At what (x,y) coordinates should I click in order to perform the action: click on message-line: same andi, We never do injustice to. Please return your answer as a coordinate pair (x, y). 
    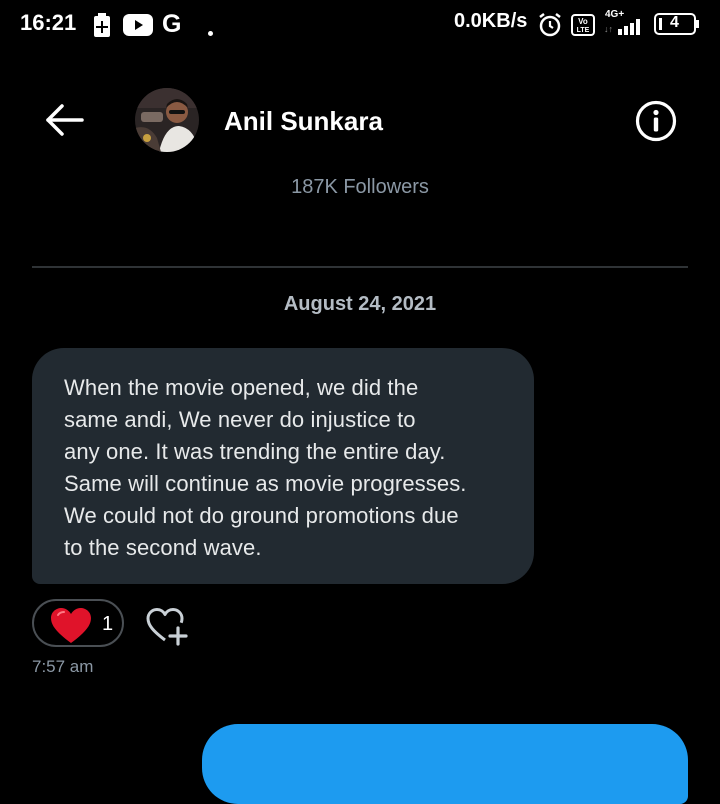
    Looking at the image, I should click on (240, 419).